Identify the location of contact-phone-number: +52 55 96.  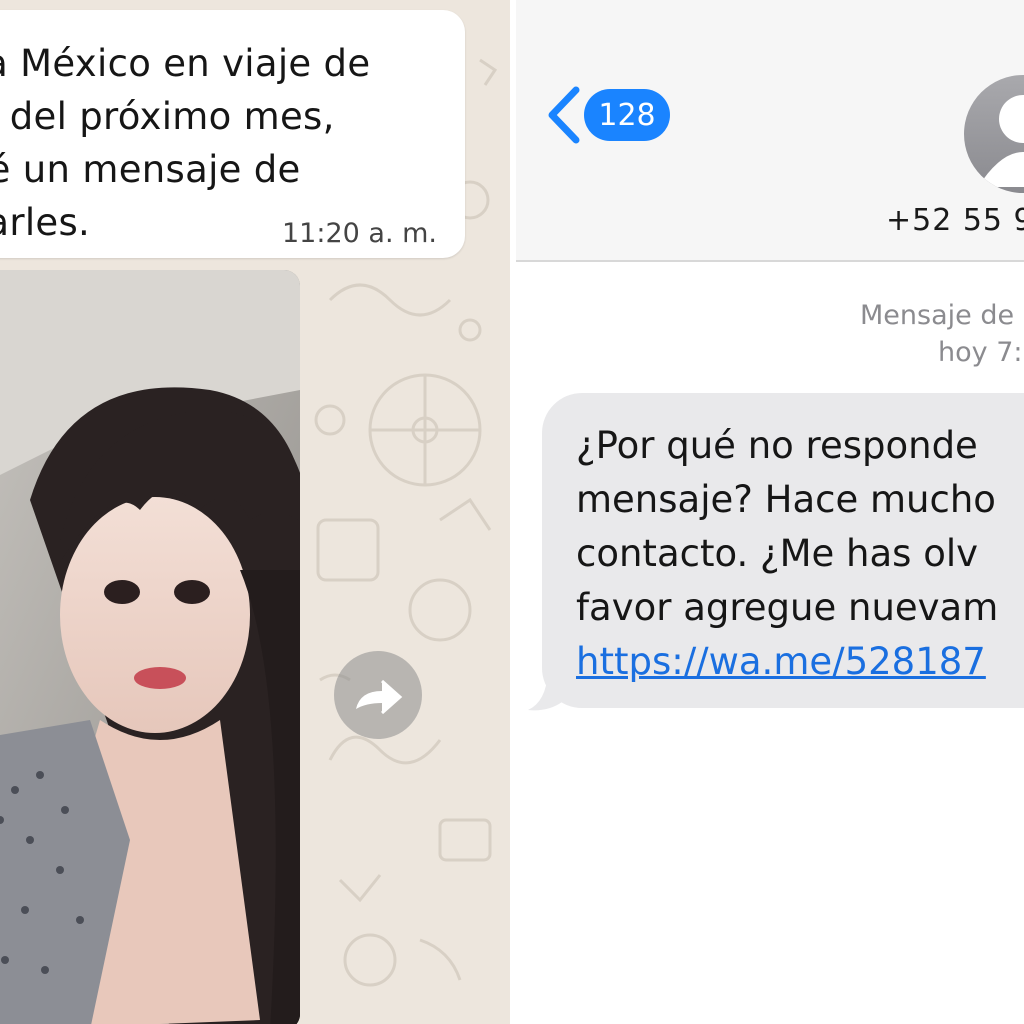
(955, 220).